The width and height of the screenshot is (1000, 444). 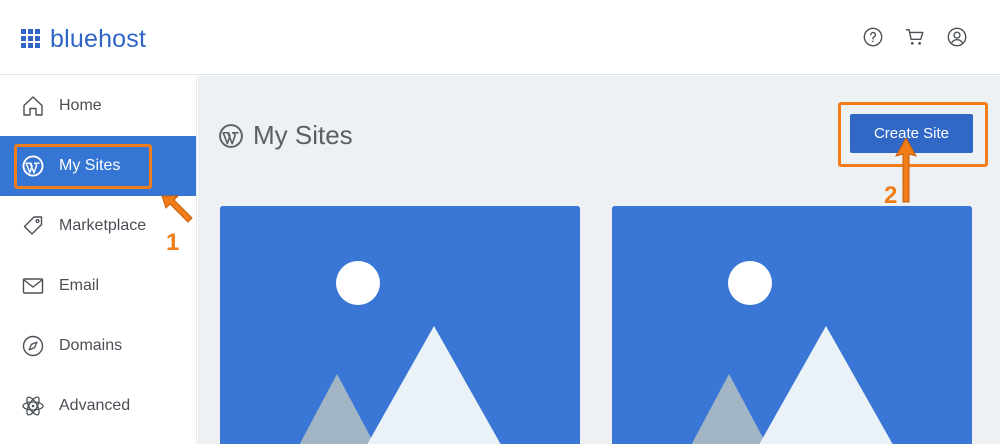 I want to click on sidebar-item-email: Email, so click(x=98, y=286).